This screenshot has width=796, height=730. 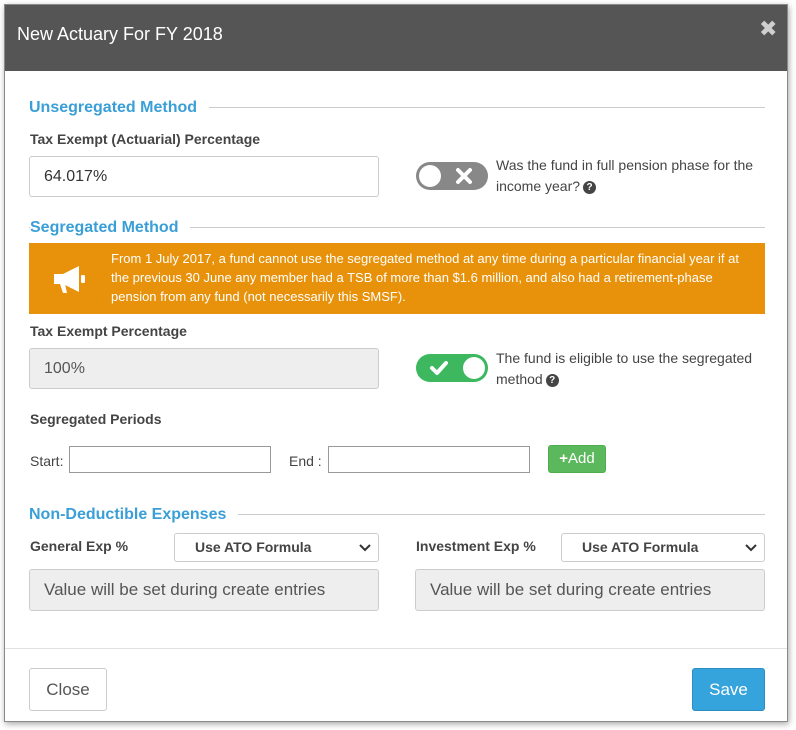 I want to click on modal-title: New Actuary For FY 2018, so click(x=120, y=34).